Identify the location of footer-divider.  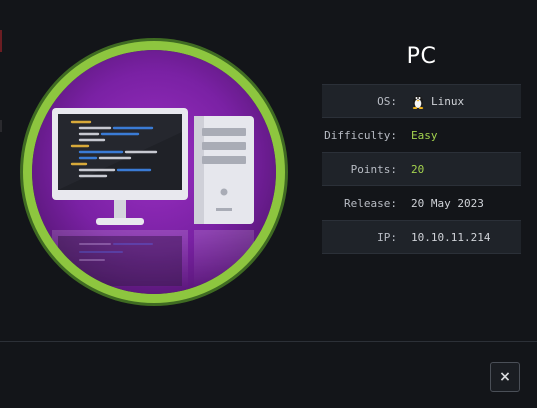
(268, 341).